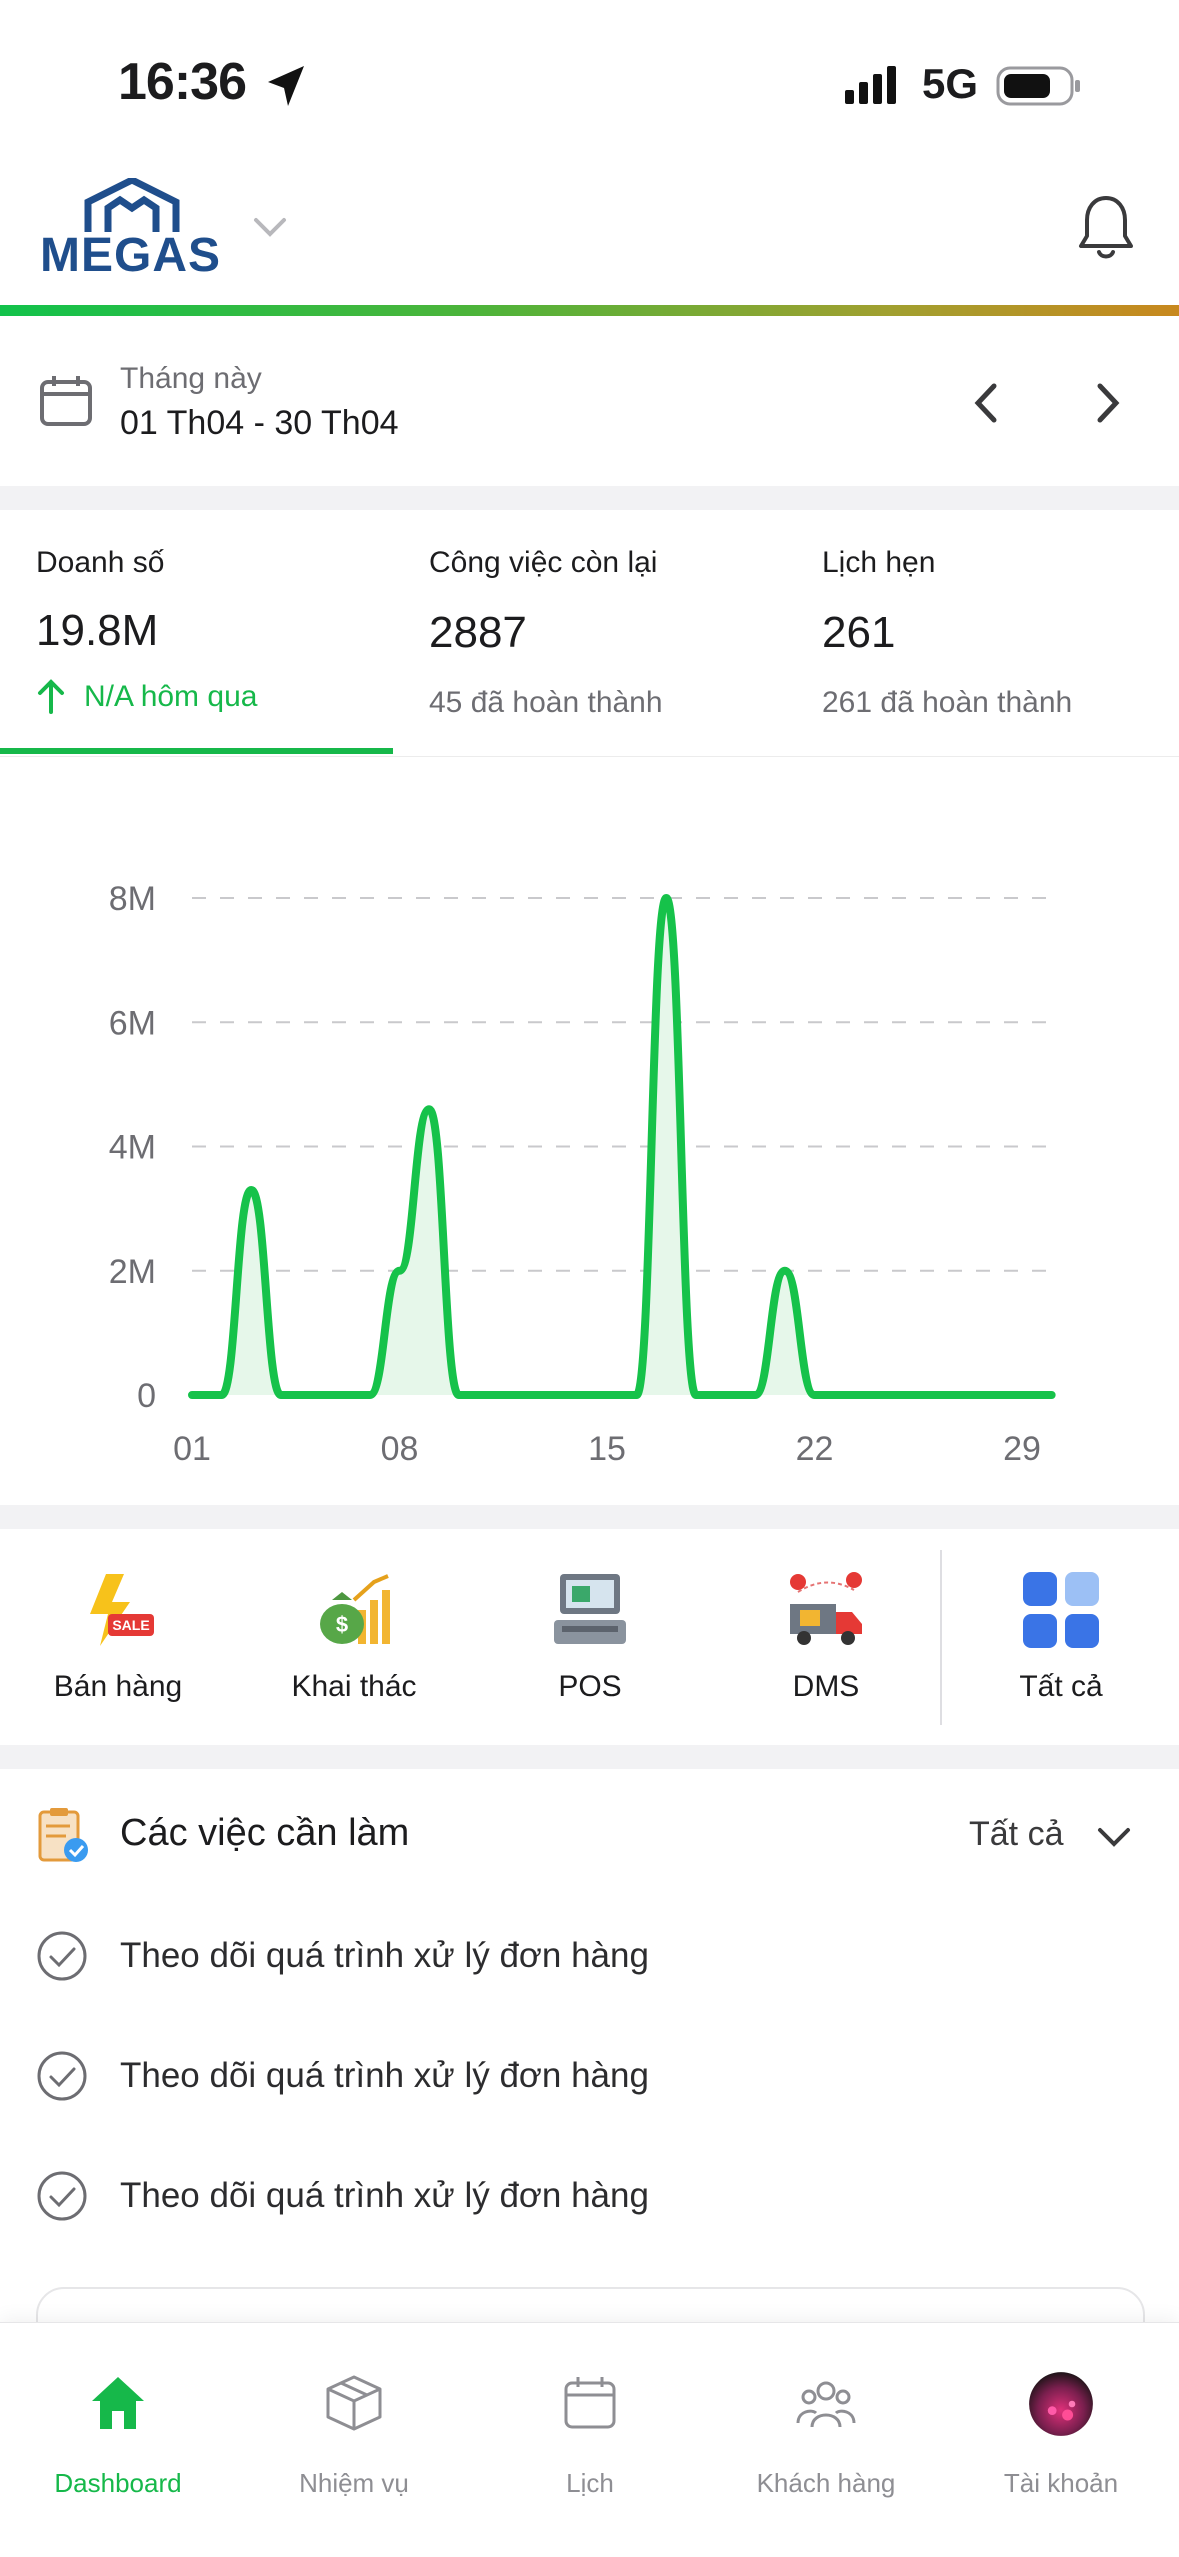 This screenshot has height=2557, width=1179. I want to click on avatar-icon, so click(1061, 2404).